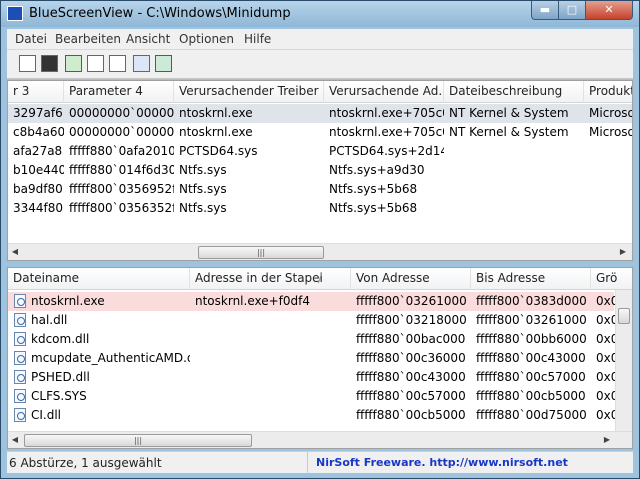  Describe the element at coordinates (531, 415) in the screenshot. I see `cell-to-address: fffff880`00d75000` at that location.